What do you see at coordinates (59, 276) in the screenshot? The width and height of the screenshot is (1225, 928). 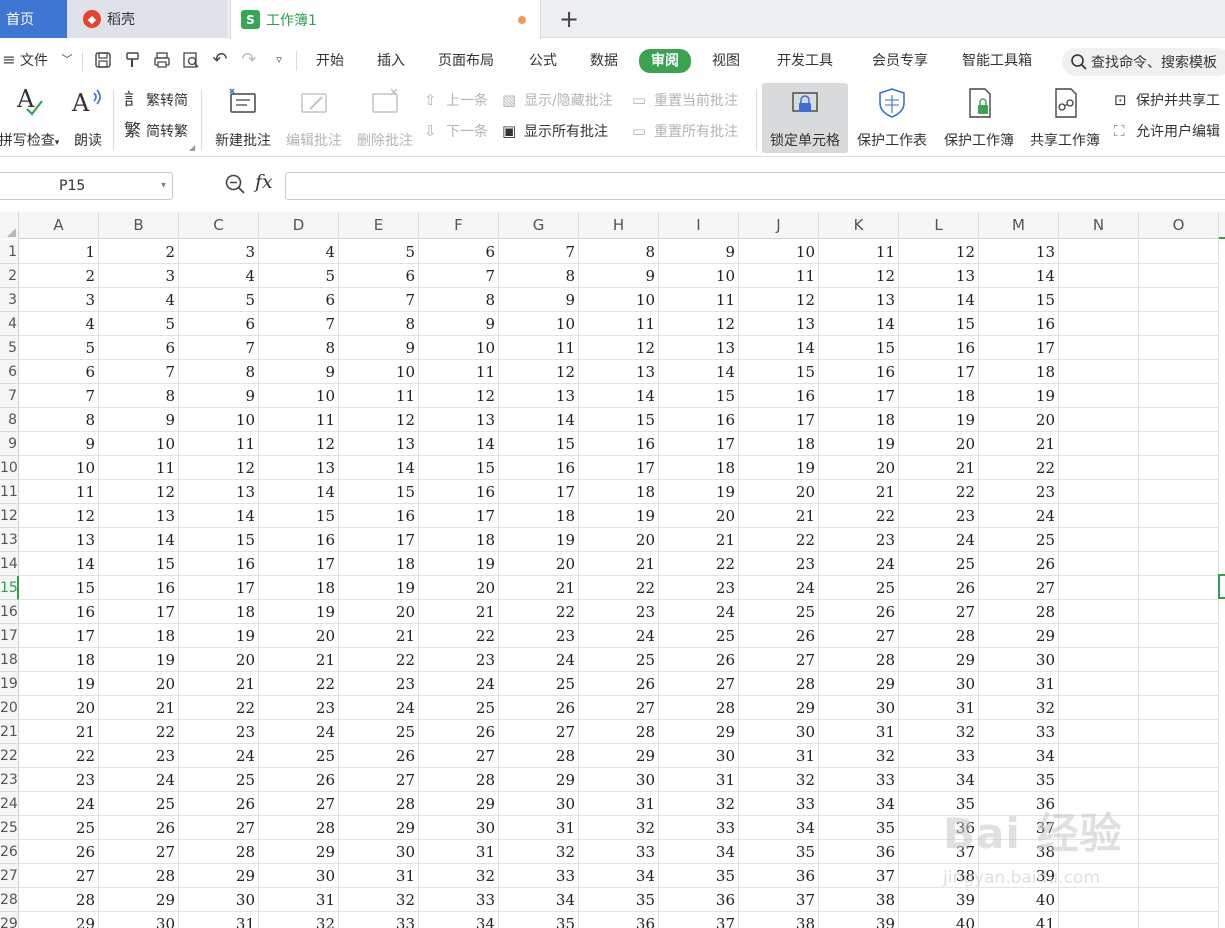 I see `cell-a2: 2` at bounding box center [59, 276].